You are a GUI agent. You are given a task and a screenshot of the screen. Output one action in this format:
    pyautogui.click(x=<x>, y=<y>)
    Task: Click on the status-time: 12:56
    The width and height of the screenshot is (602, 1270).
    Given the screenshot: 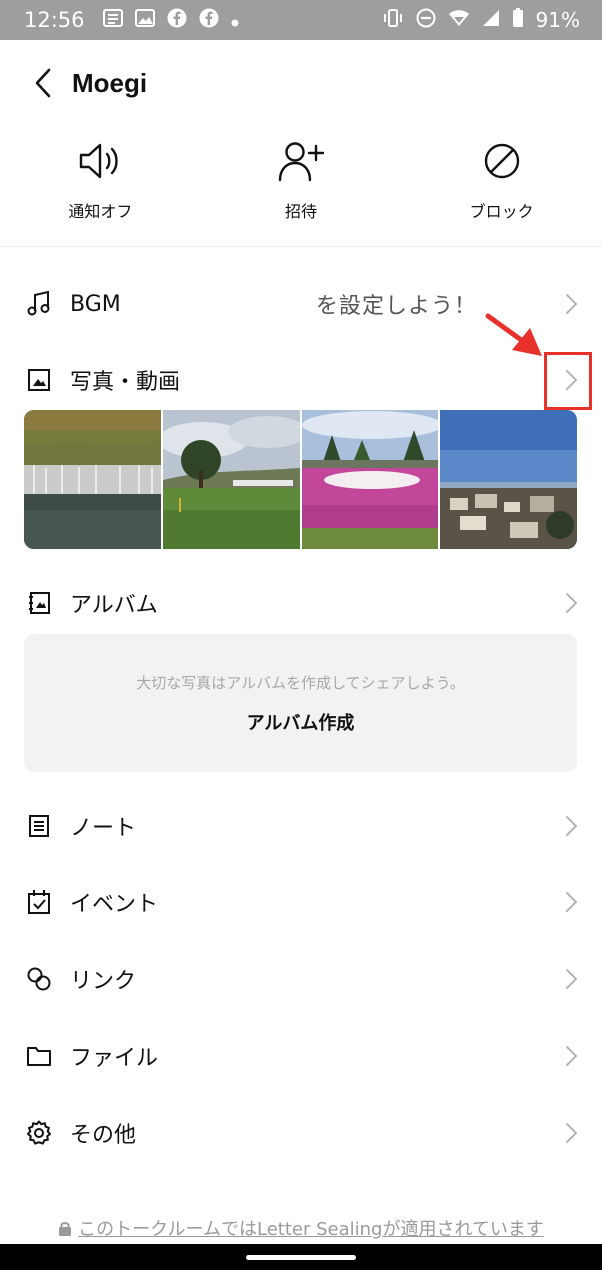 What is the action you would take?
    pyautogui.click(x=54, y=20)
    